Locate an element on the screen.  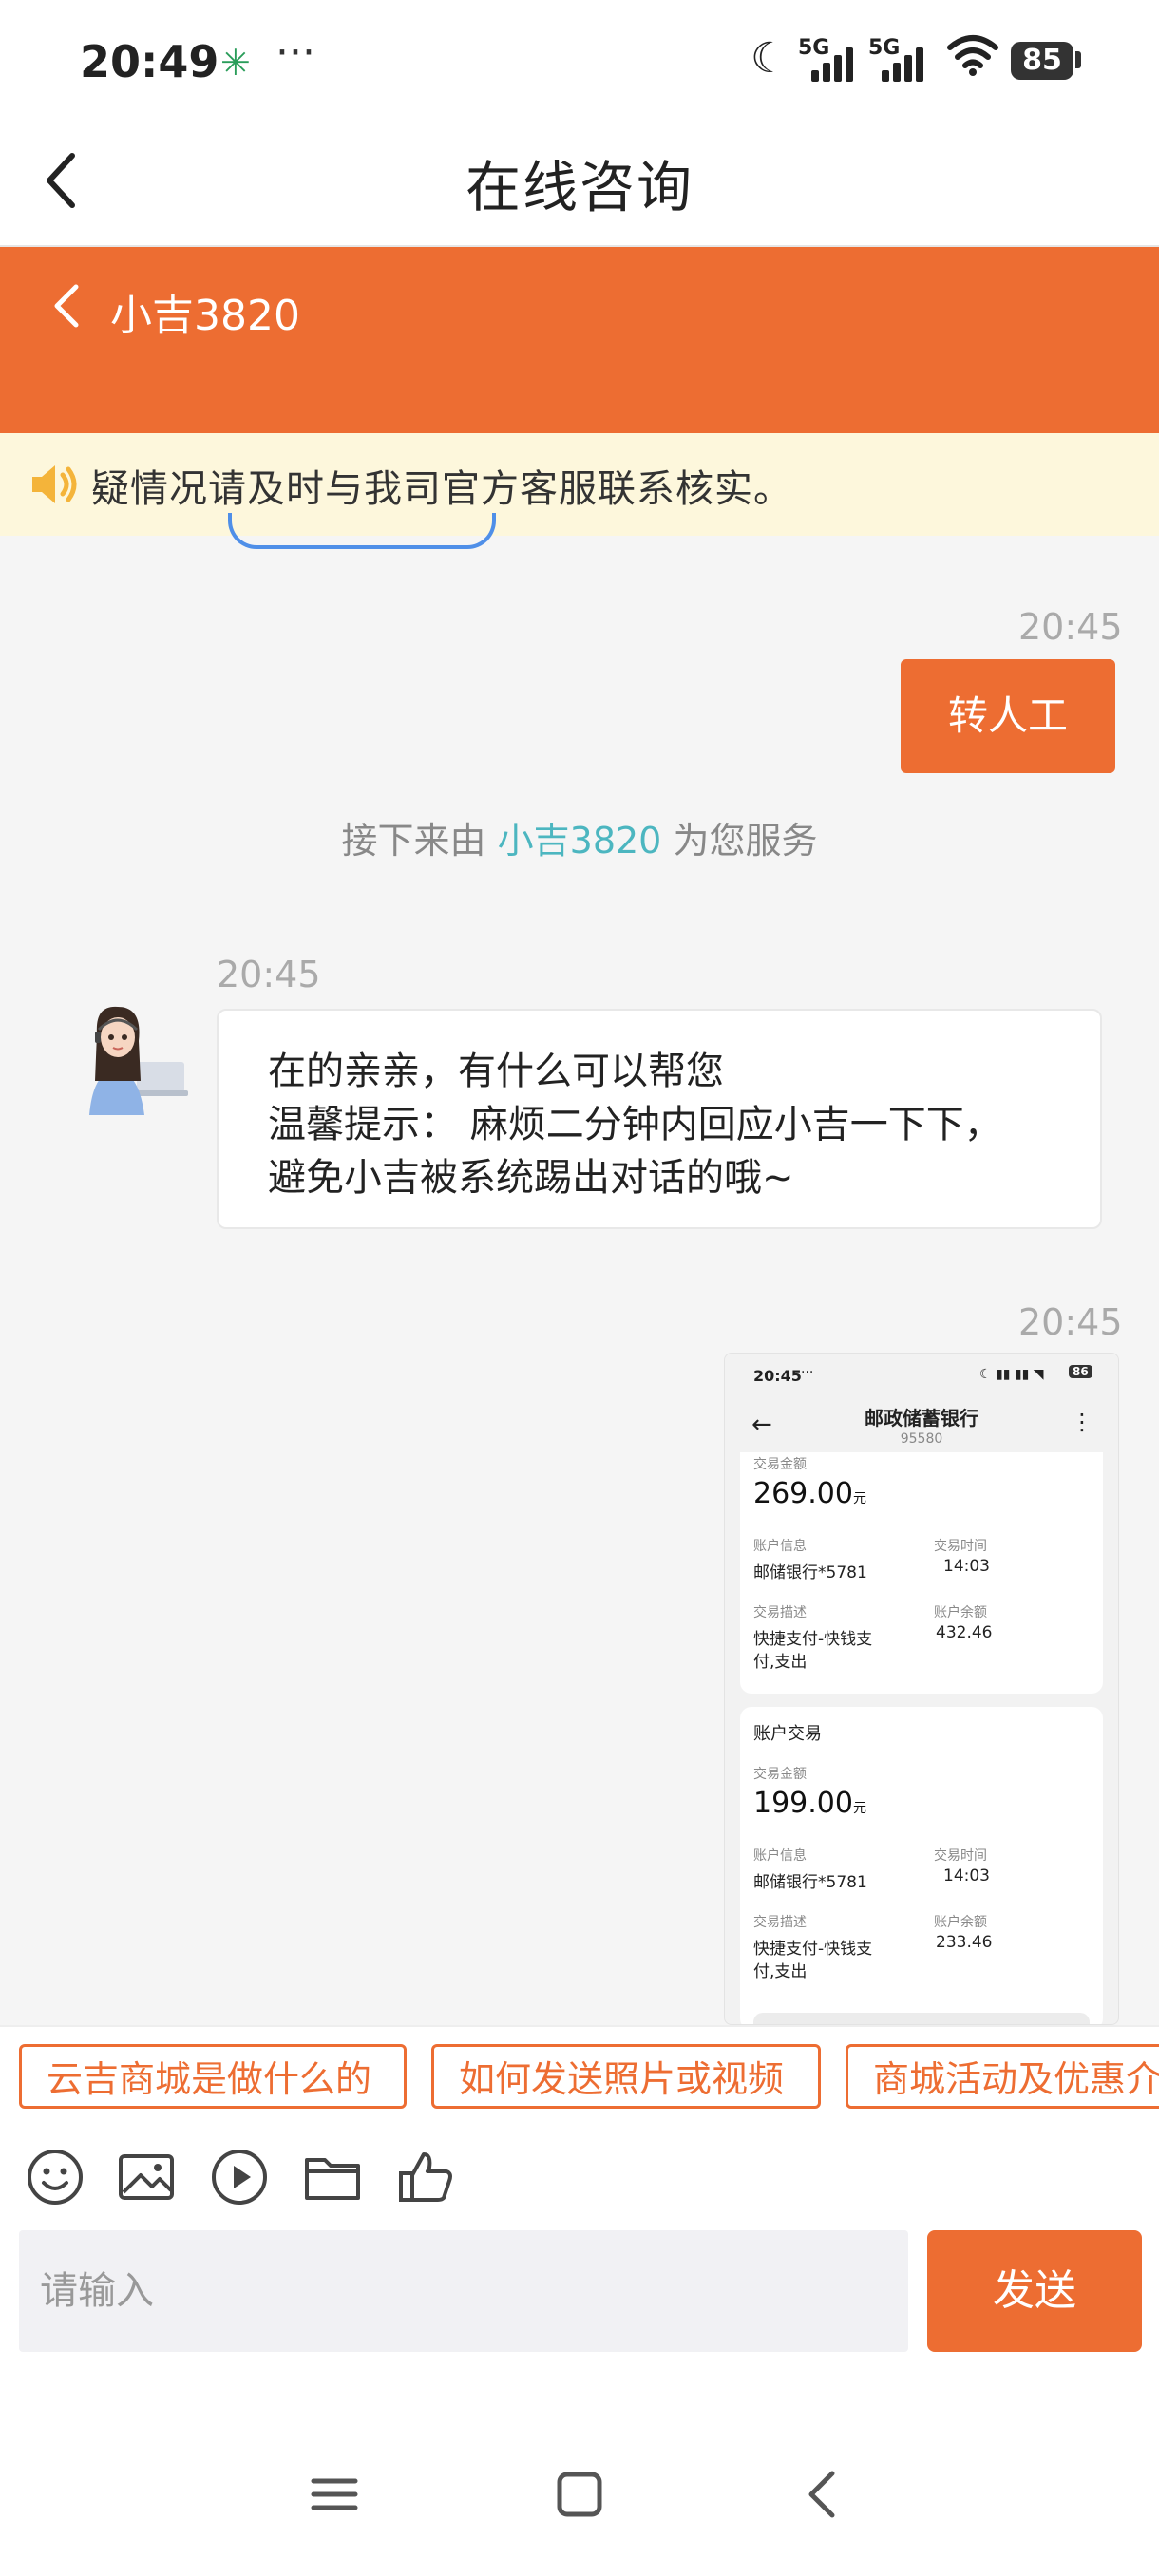
screenshot-more-icon: ⋮ is located at coordinates (1082, 1422).